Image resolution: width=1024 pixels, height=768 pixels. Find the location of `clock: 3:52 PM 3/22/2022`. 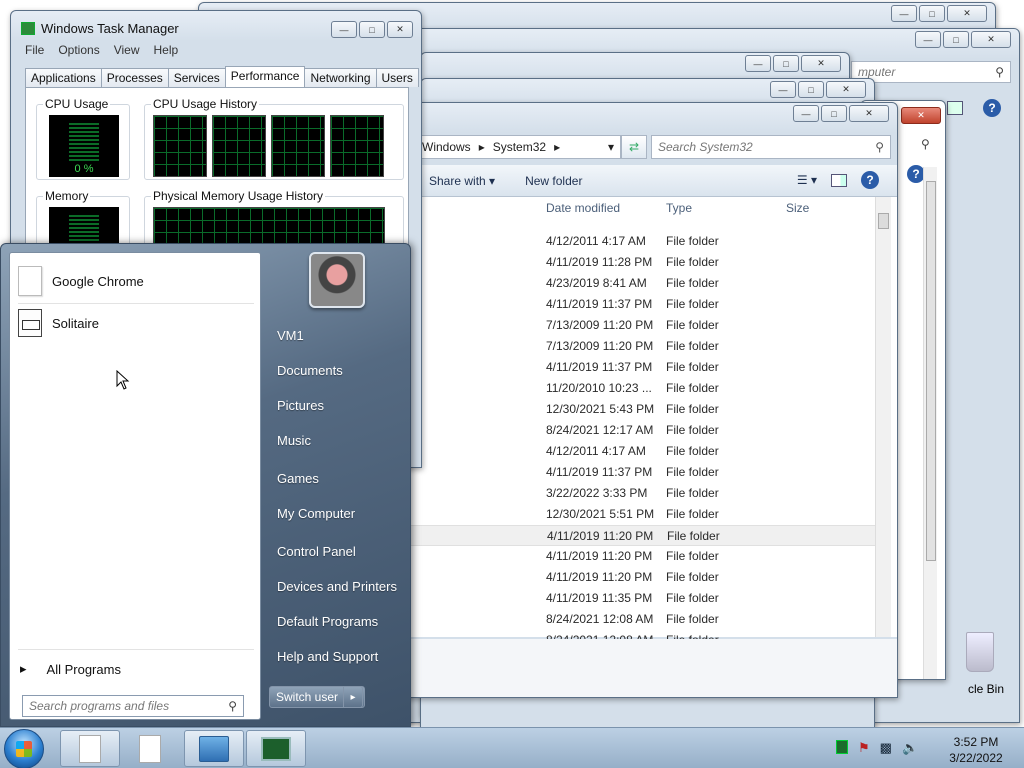

clock: 3:52 PM 3/22/2022 is located at coordinates (976, 750).